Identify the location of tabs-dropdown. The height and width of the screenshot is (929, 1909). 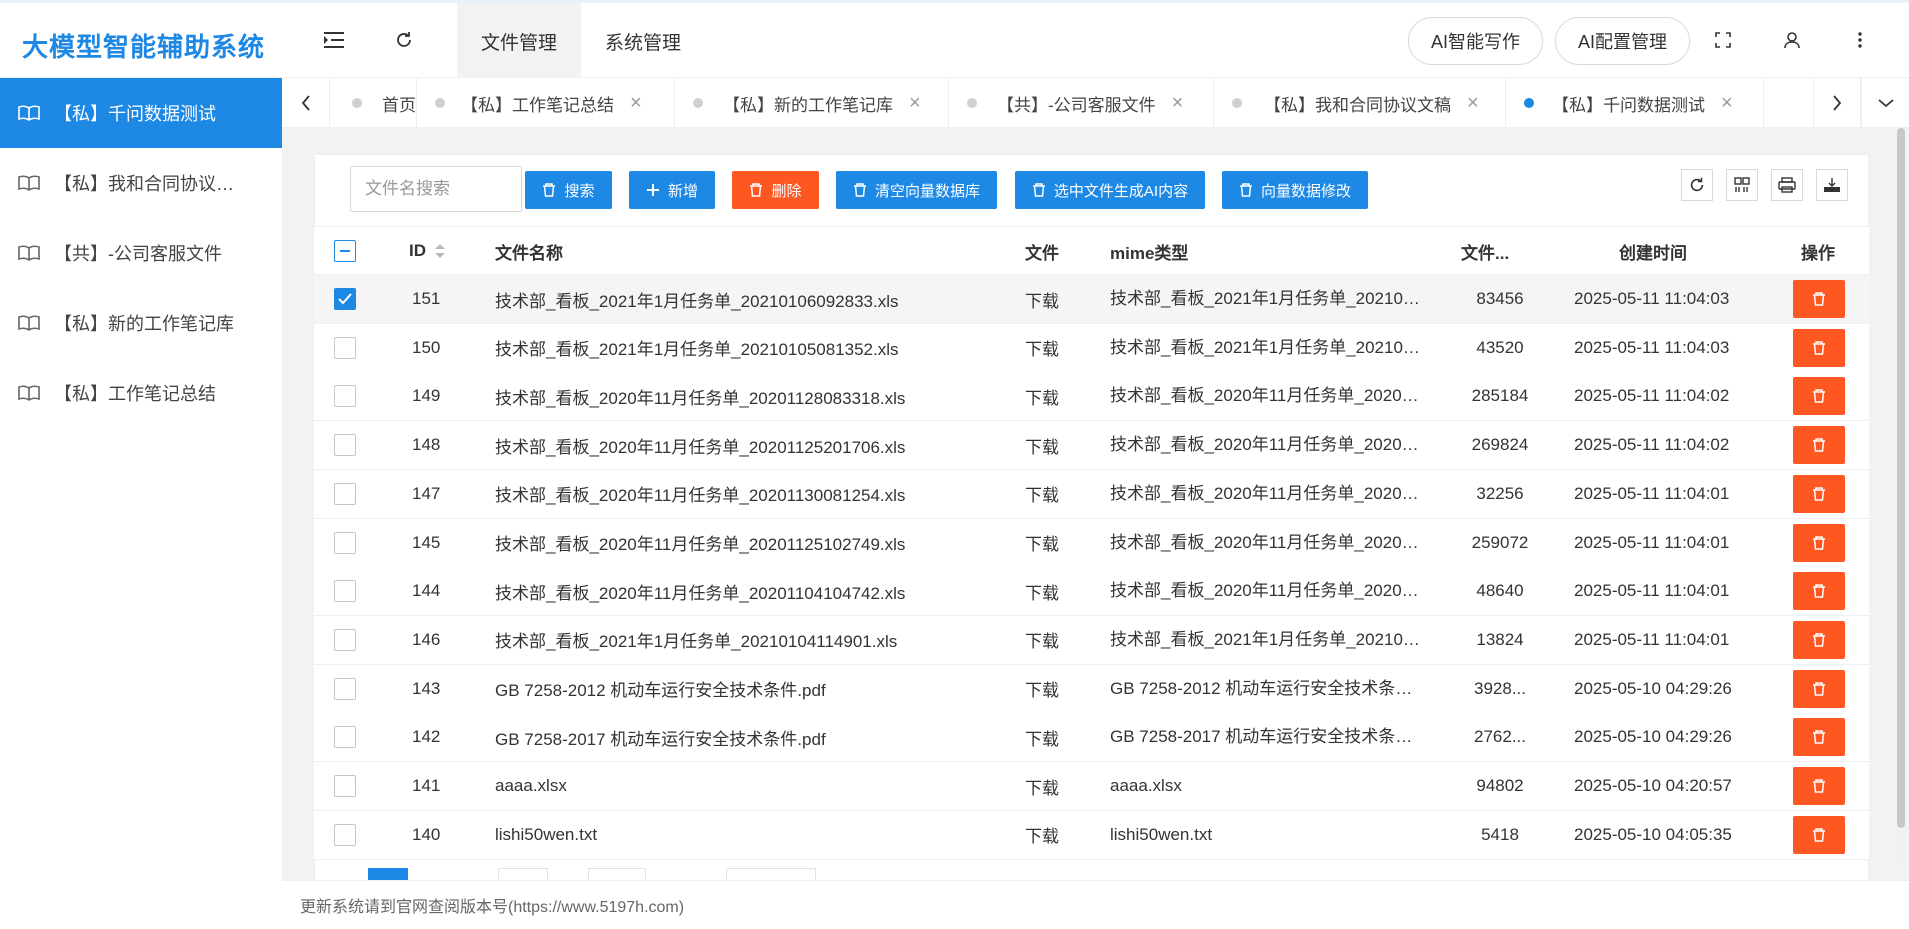
(1885, 103).